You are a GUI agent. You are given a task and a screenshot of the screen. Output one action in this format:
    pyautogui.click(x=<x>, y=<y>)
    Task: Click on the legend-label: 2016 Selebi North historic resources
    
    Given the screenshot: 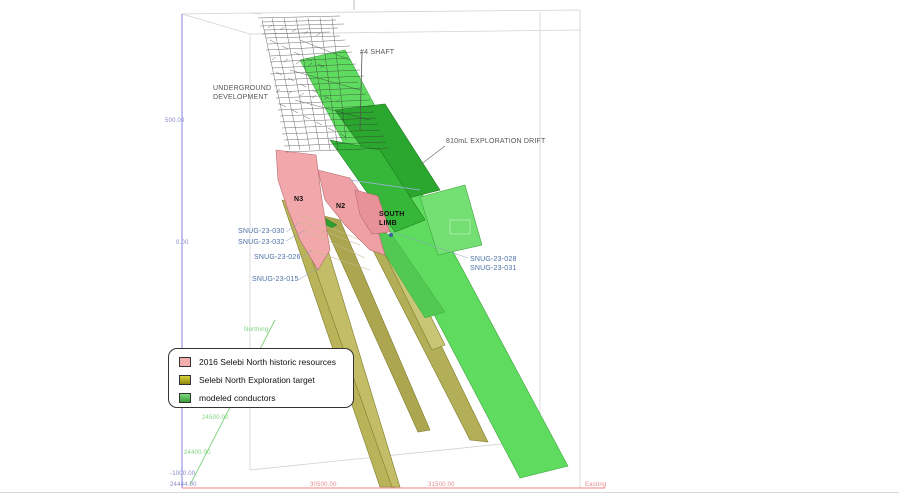 What is the action you would take?
    pyautogui.click(x=268, y=362)
    